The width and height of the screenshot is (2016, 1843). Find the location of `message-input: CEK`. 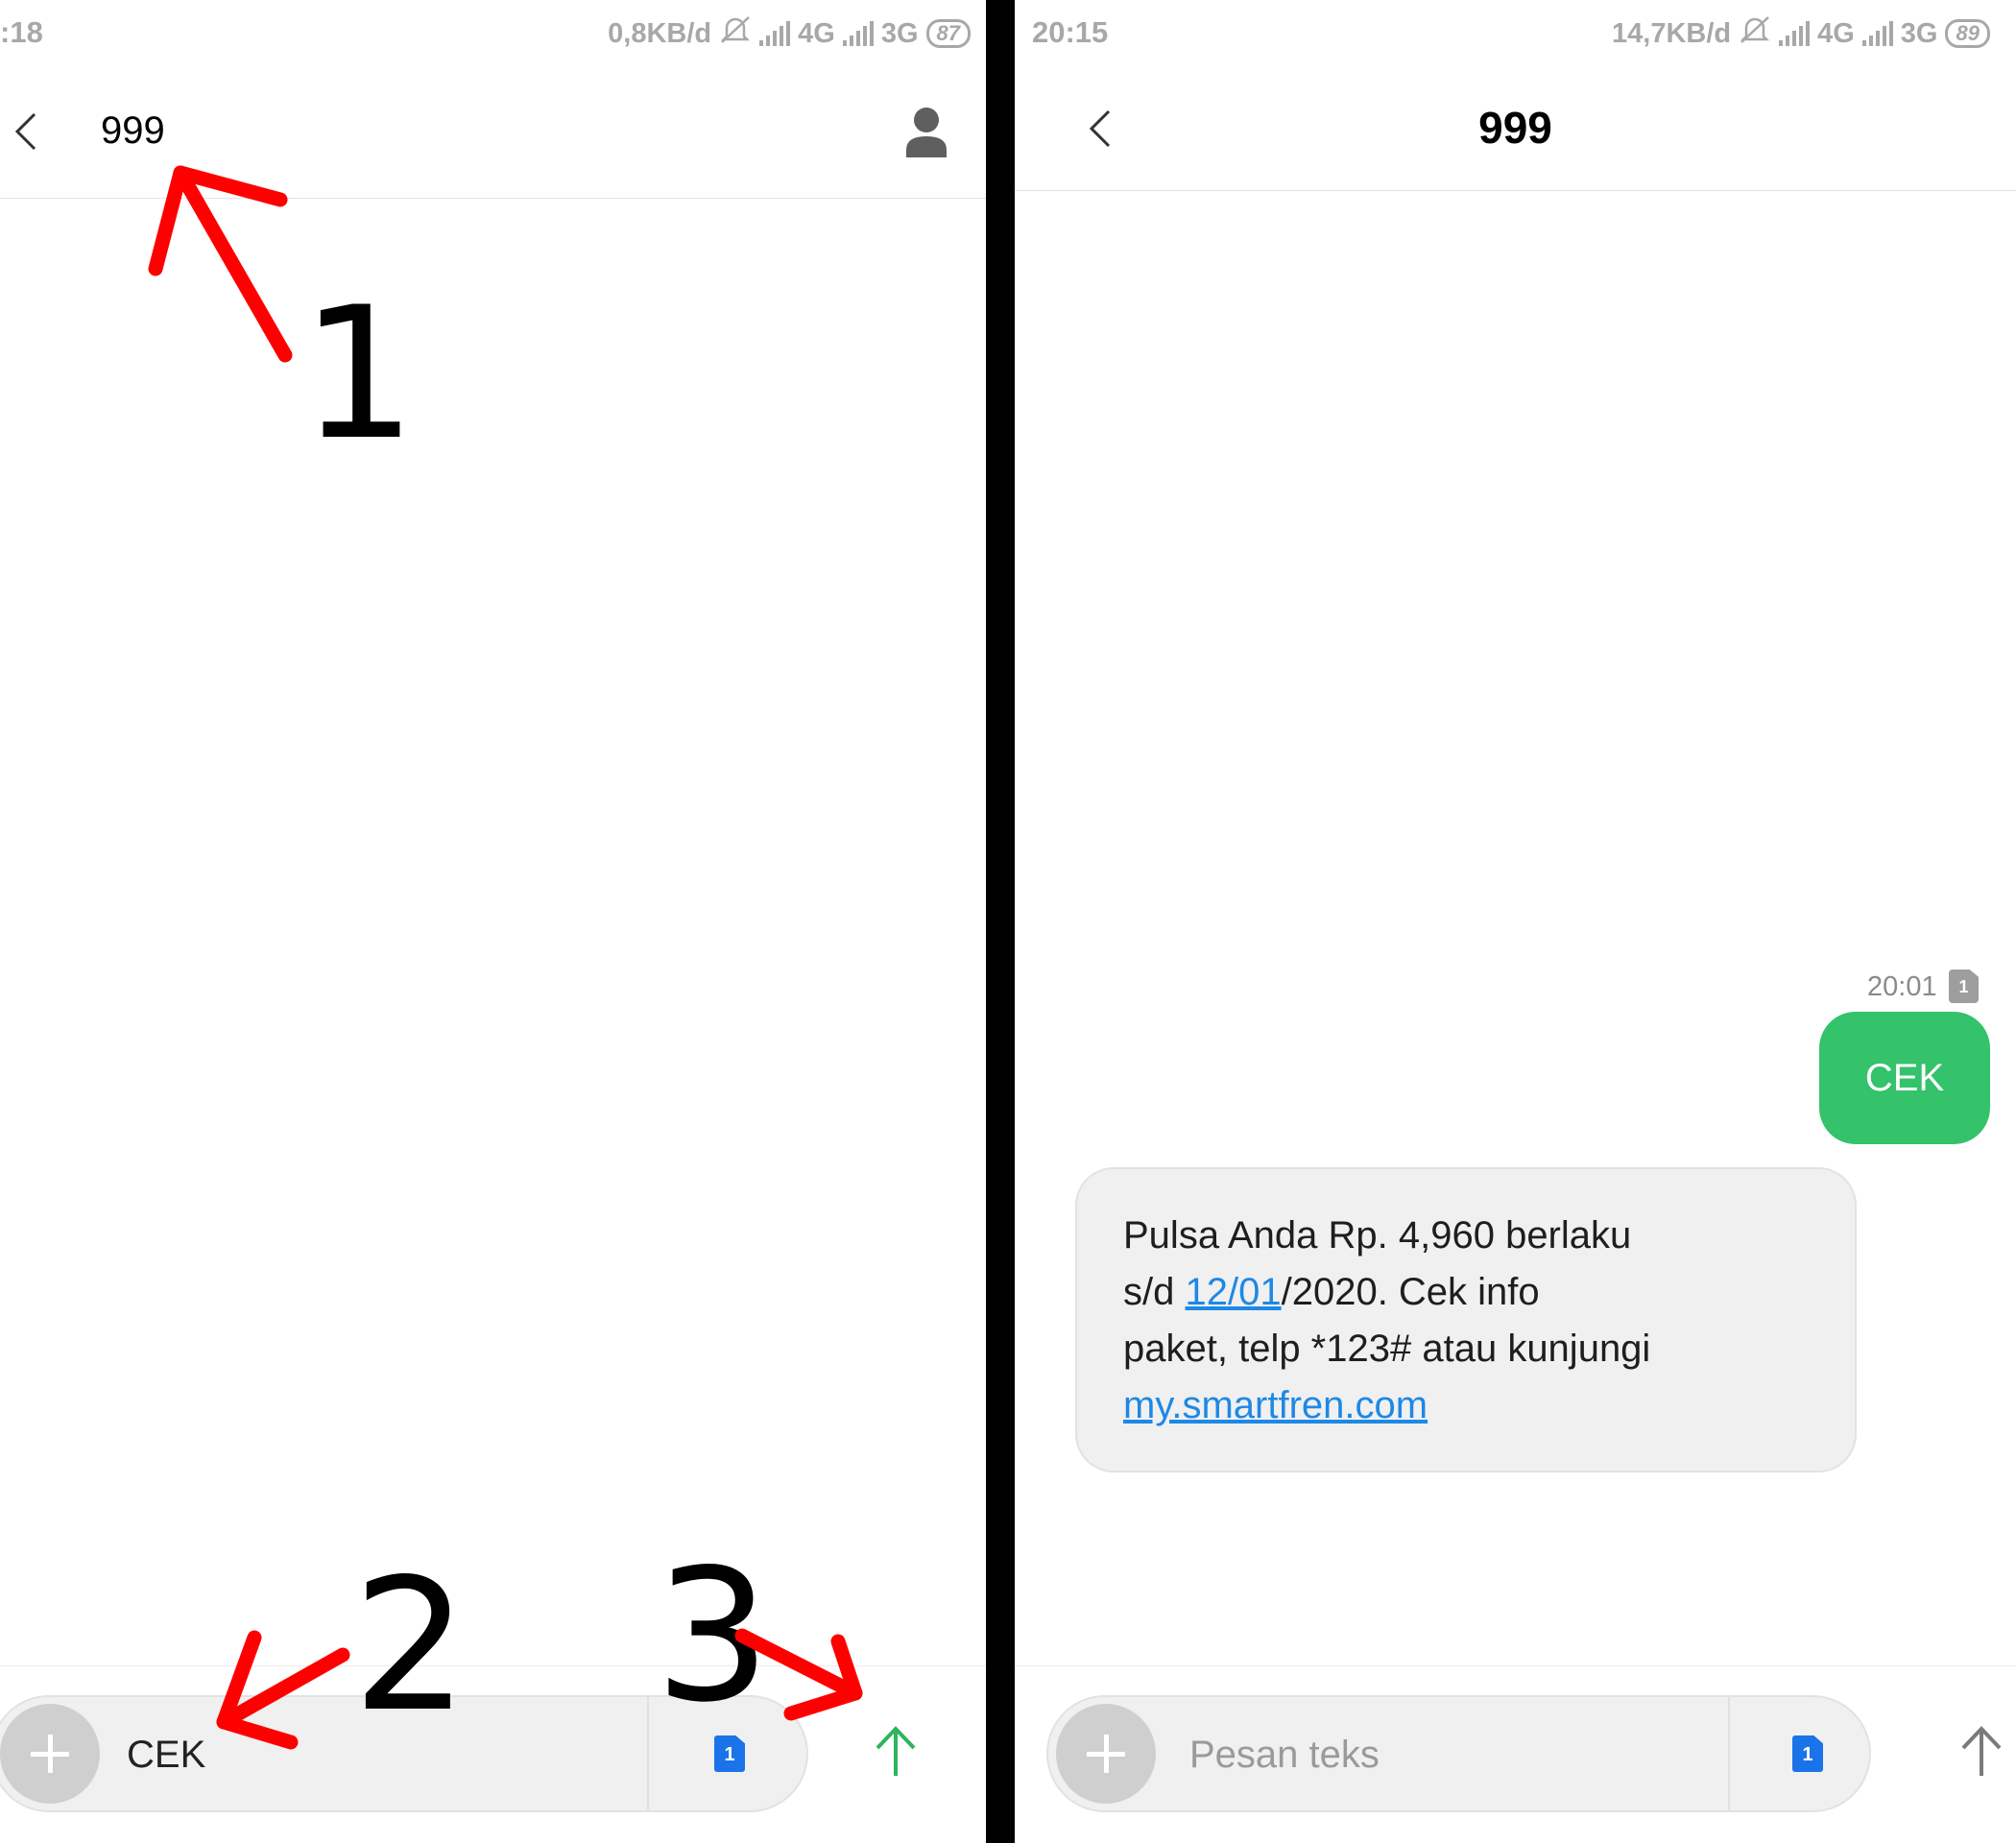

message-input: CEK is located at coordinates (166, 1755).